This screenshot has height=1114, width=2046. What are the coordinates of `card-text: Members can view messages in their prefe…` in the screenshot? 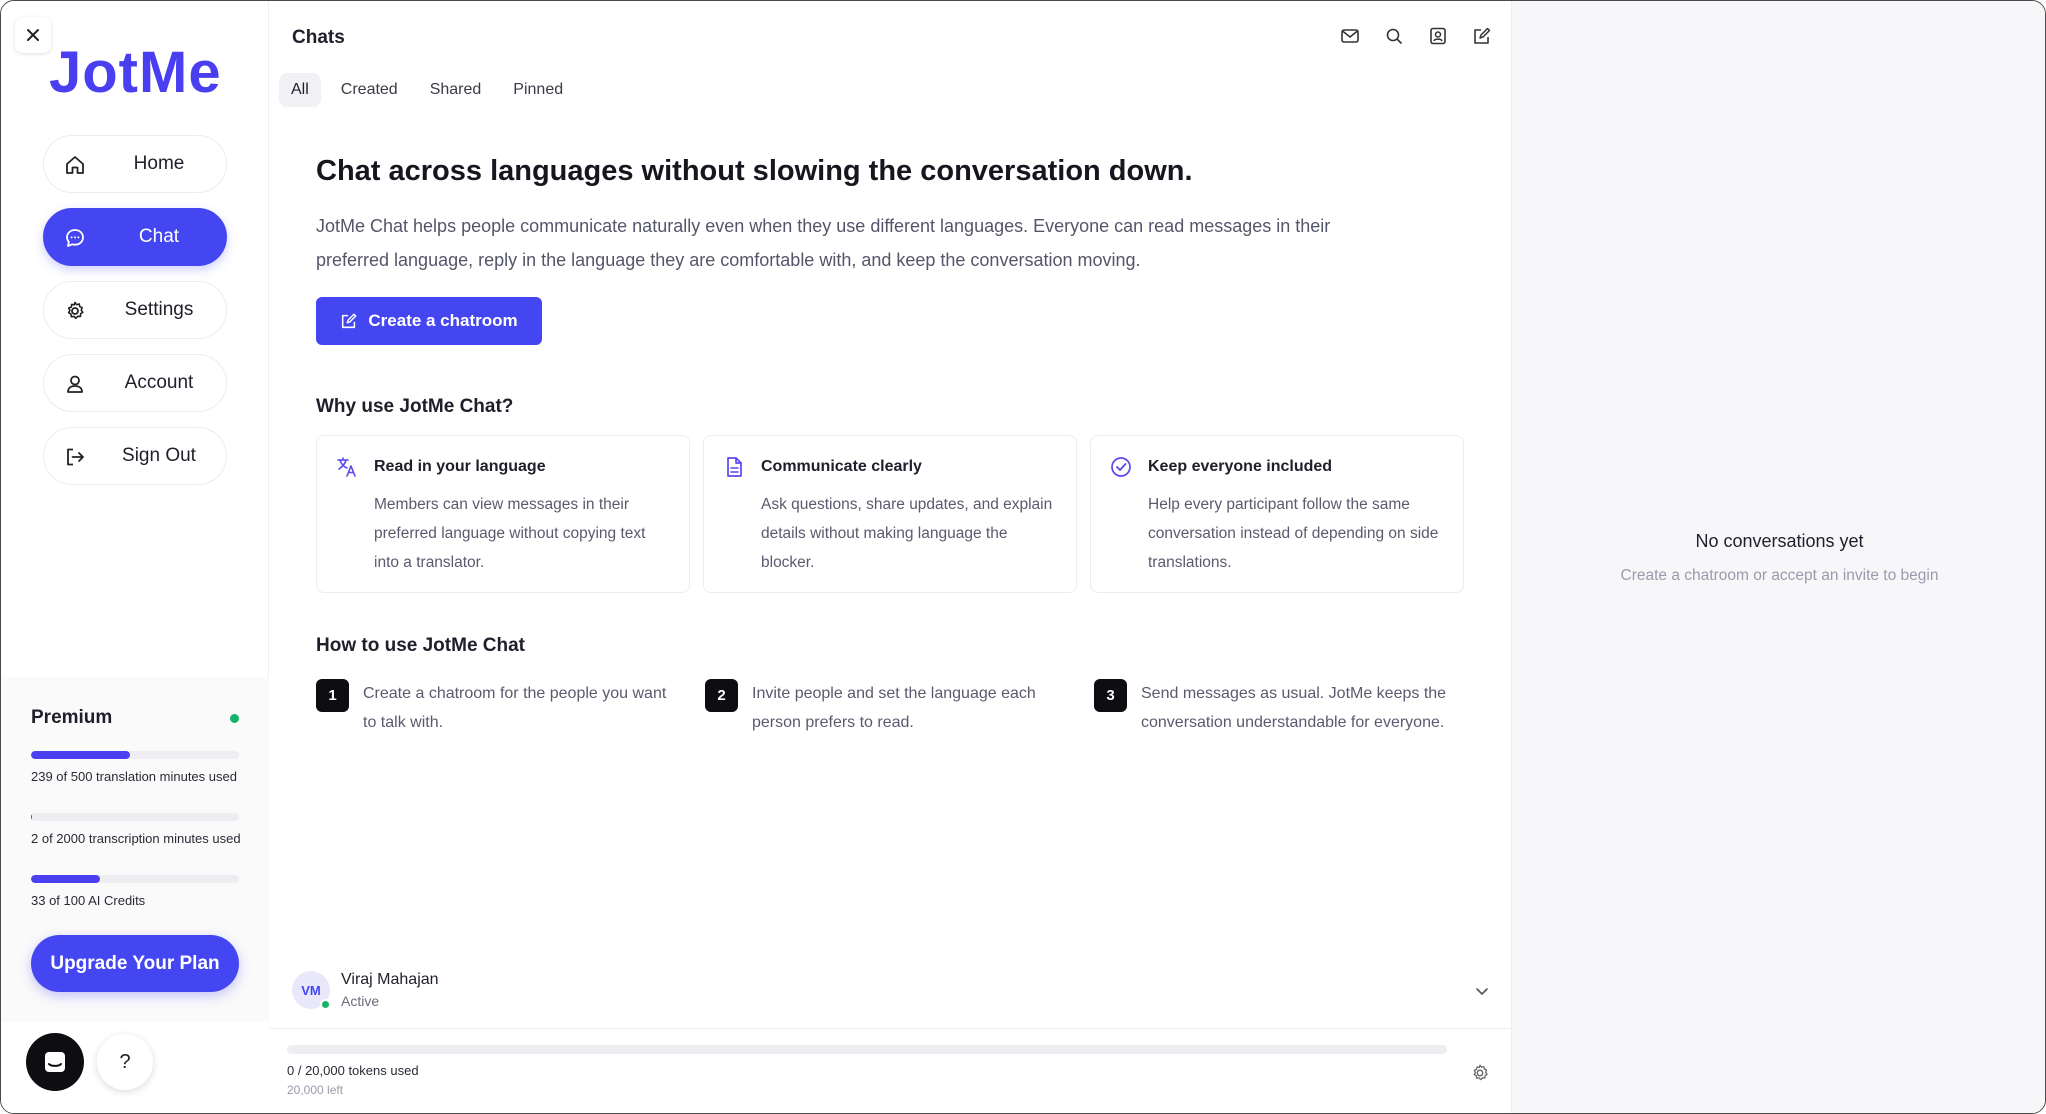 It's located at (510, 533).